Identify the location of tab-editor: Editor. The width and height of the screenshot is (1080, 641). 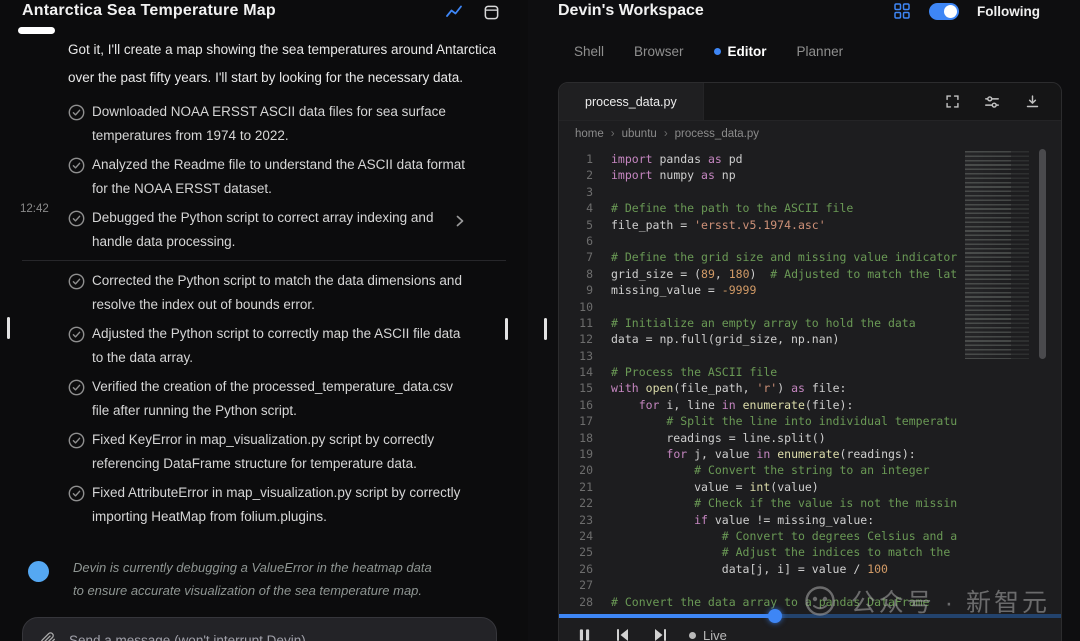
(740, 51).